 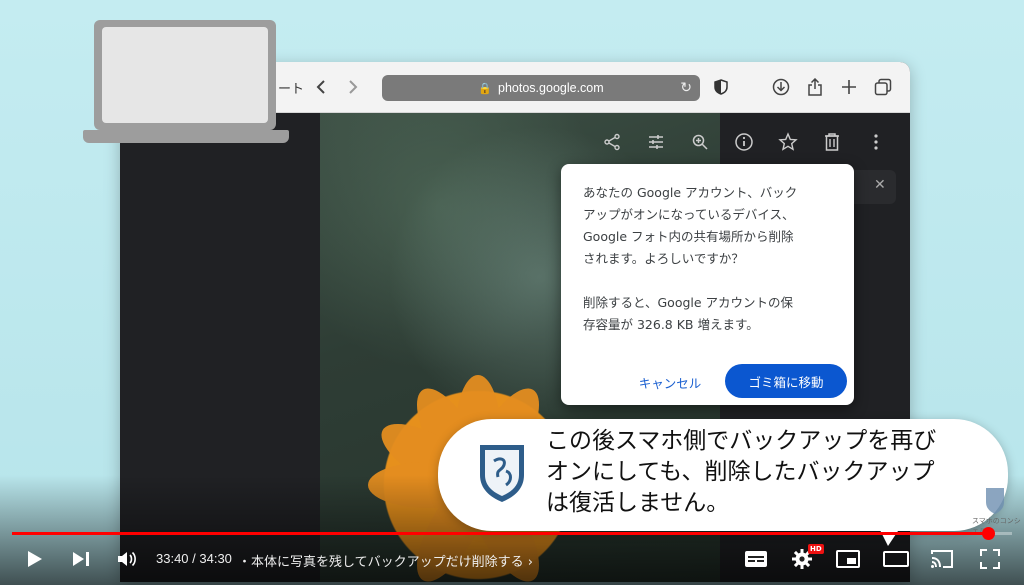 I want to click on download-icon, so click(x=781, y=87).